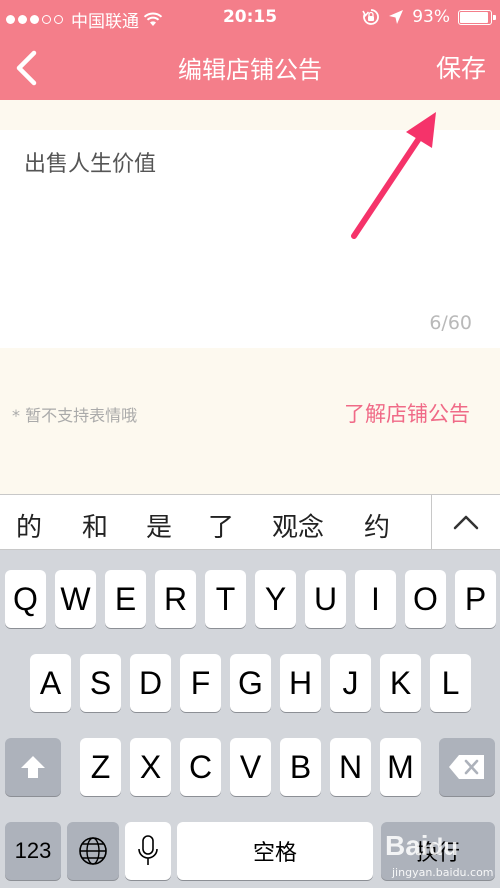 This screenshot has height=888, width=500. I want to click on globe-key, so click(93, 851).